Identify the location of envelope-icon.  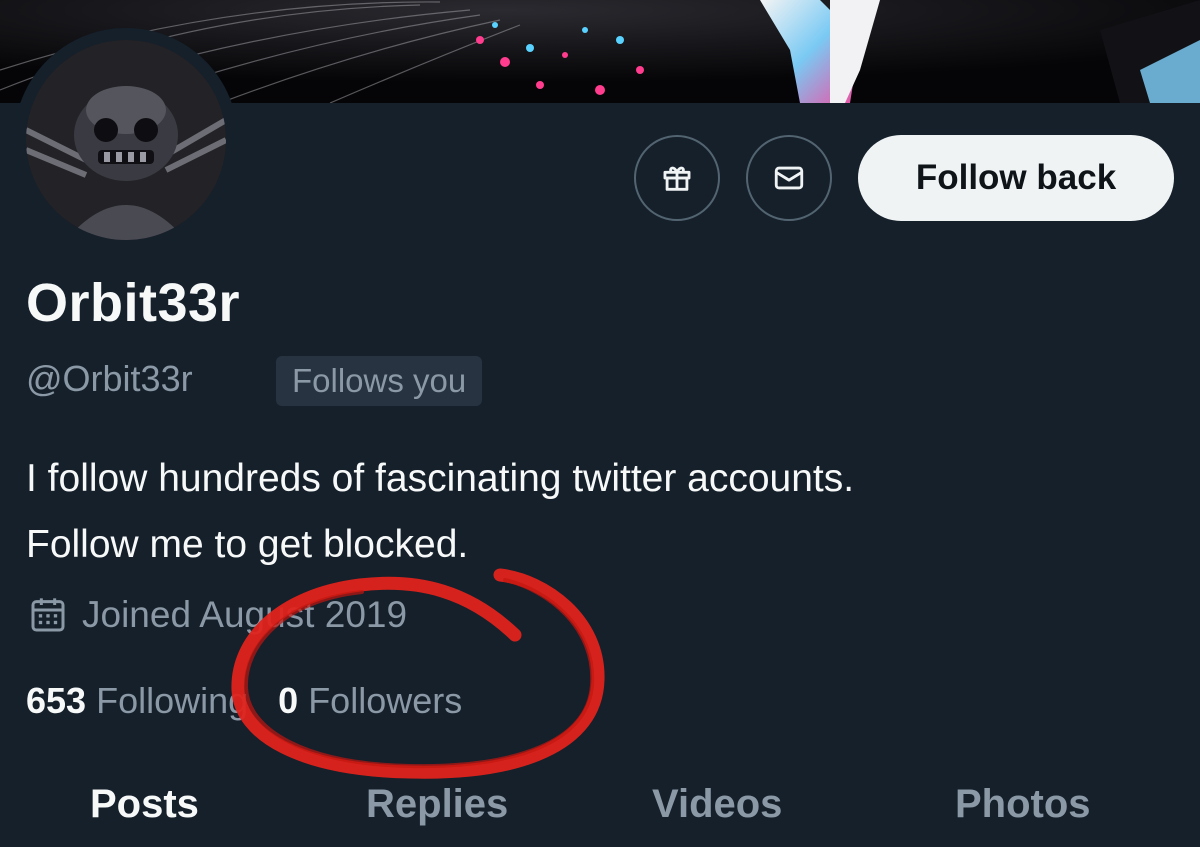
(789, 178).